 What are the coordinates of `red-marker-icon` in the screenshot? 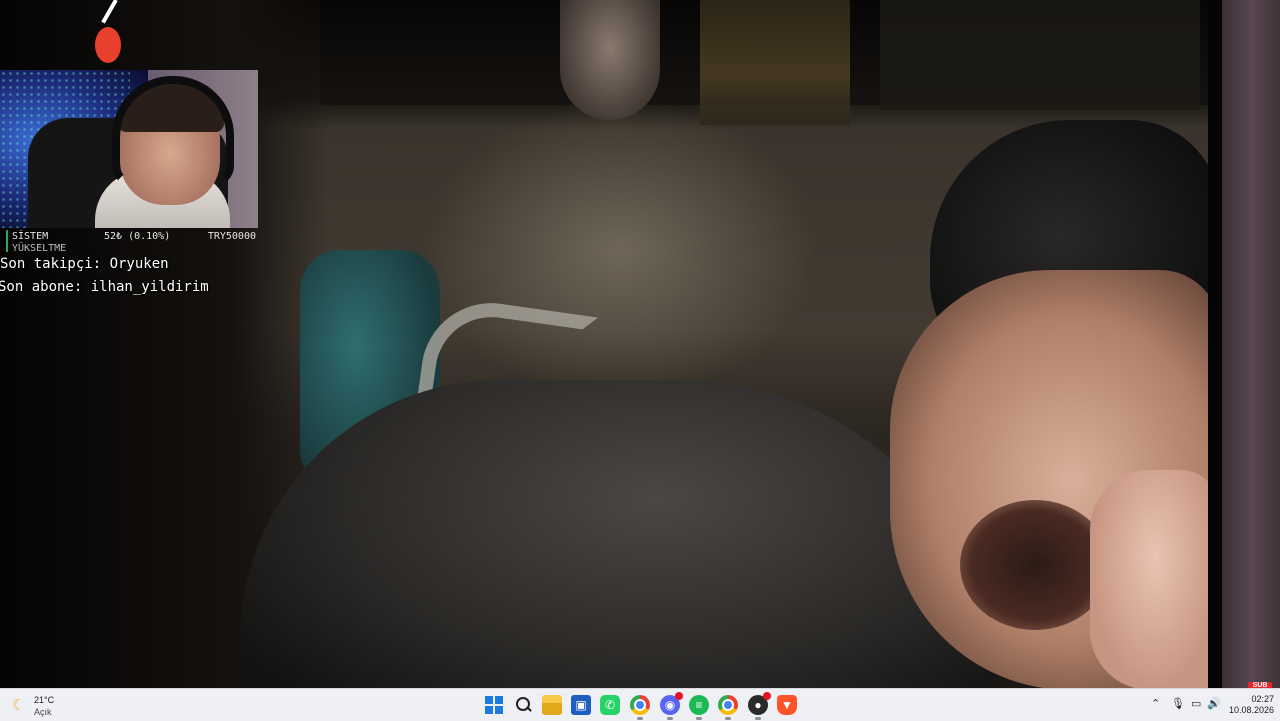 It's located at (108, 45).